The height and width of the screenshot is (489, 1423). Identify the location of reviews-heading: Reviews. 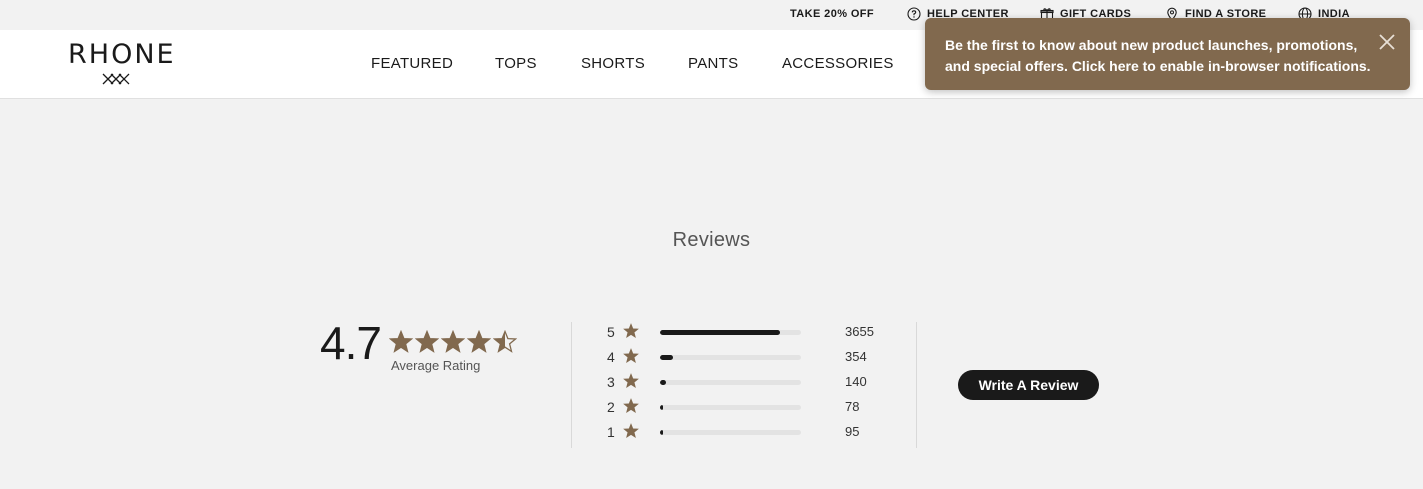
(711, 240).